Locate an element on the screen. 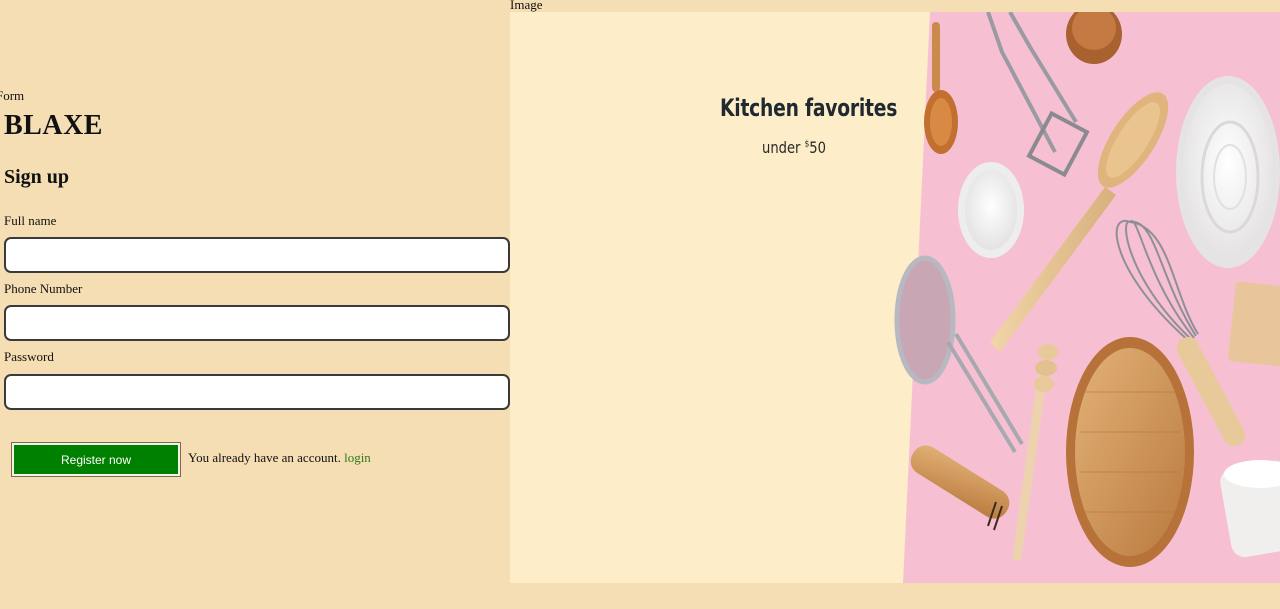 This screenshot has width=1280, height=609. round-cutting-board is located at coordinates (1130, 452).